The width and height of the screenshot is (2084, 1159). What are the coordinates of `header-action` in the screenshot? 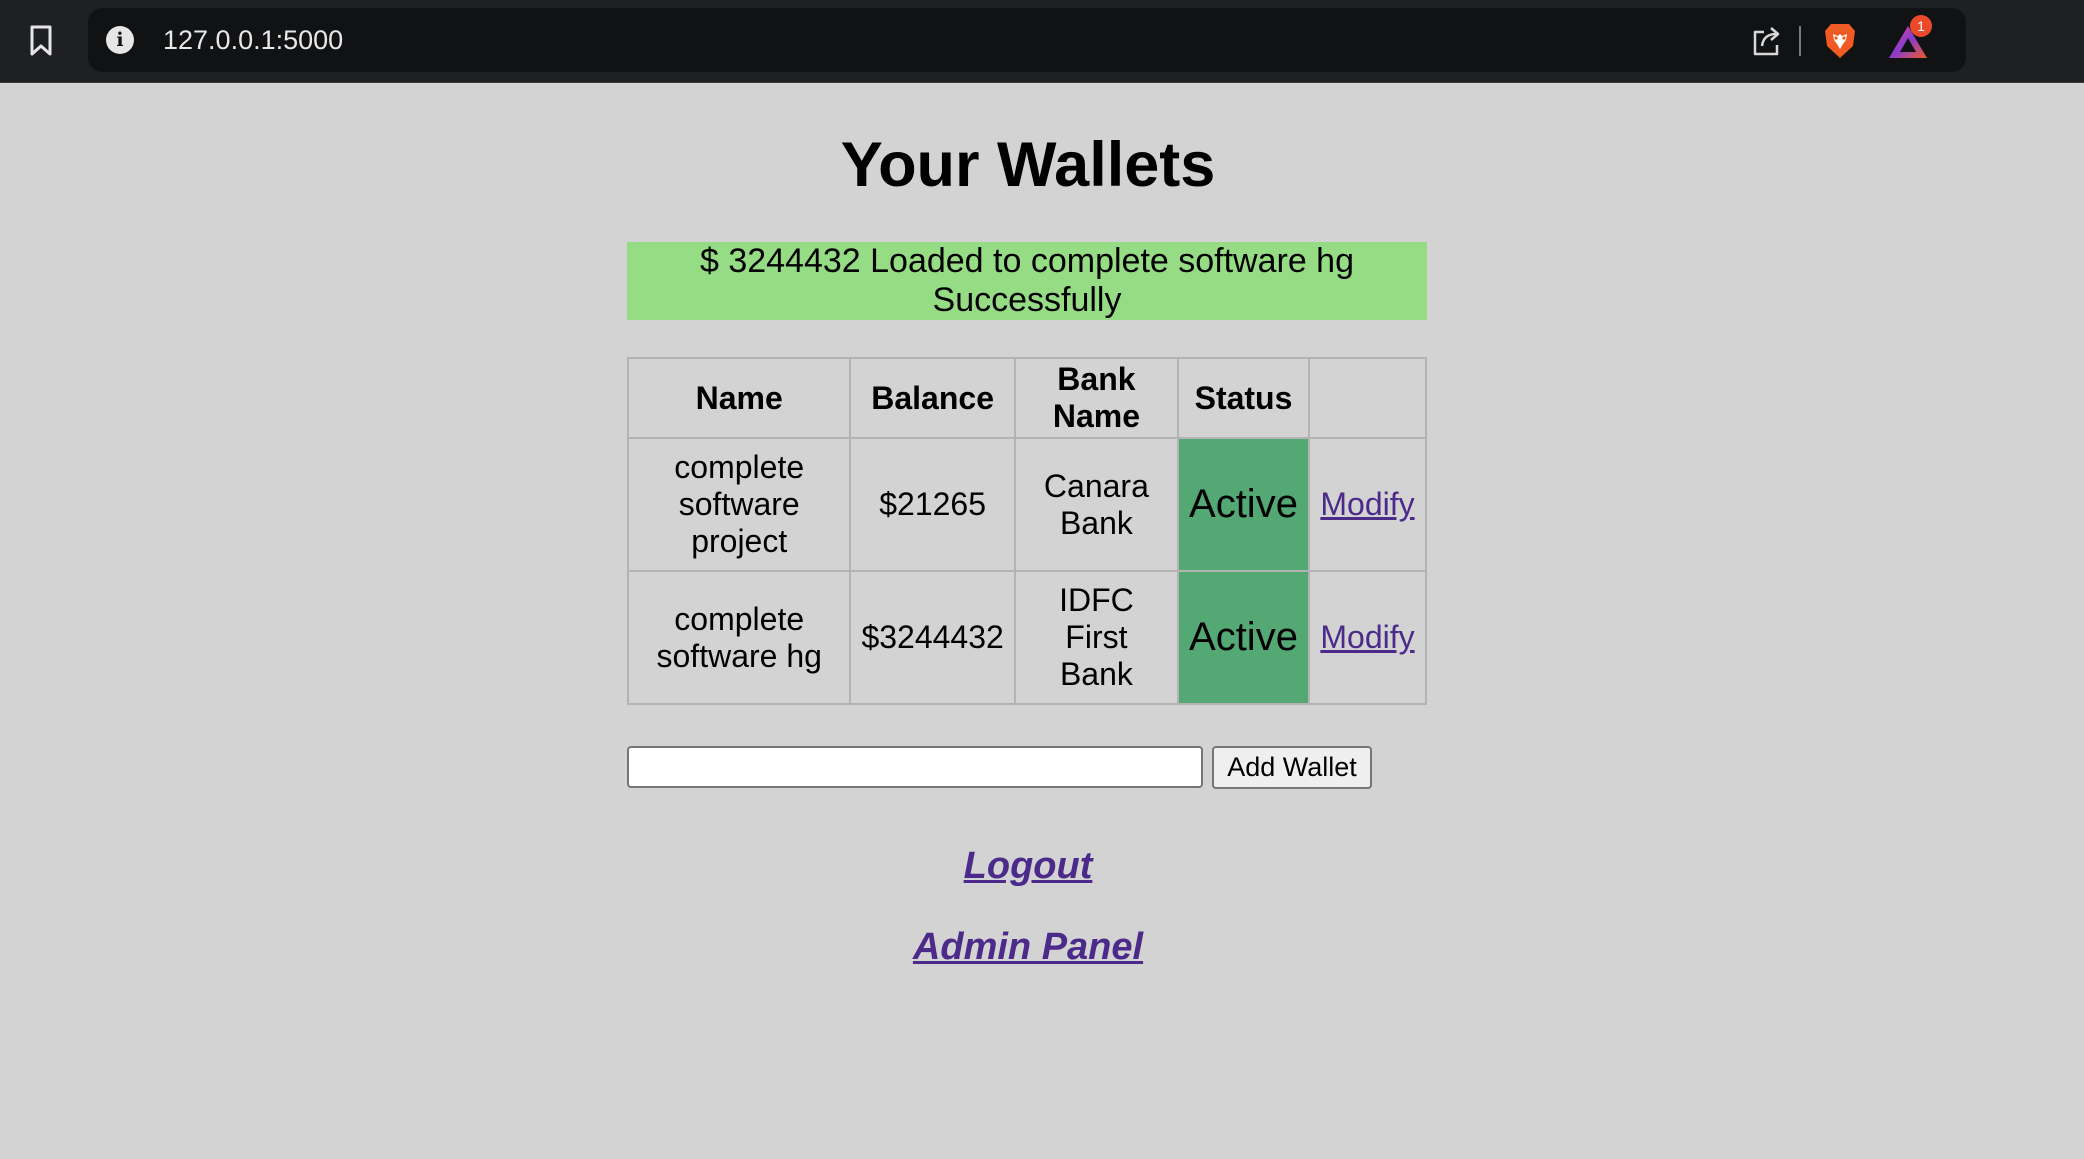 It's located at (1367, 398).